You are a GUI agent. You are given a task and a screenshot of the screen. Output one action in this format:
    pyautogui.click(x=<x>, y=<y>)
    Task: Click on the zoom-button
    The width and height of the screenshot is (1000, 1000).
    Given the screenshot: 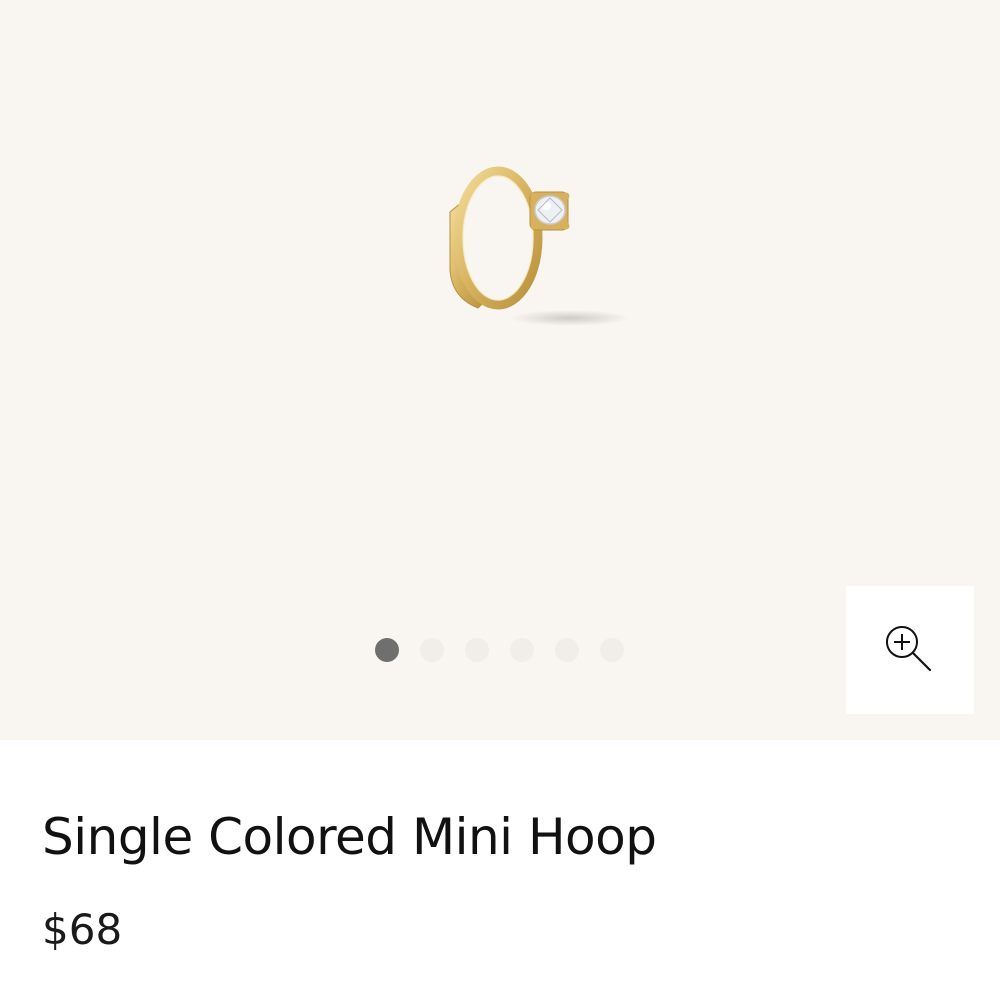 What is the action you would take?
    pyautogui.click(x=910, y=650)
    